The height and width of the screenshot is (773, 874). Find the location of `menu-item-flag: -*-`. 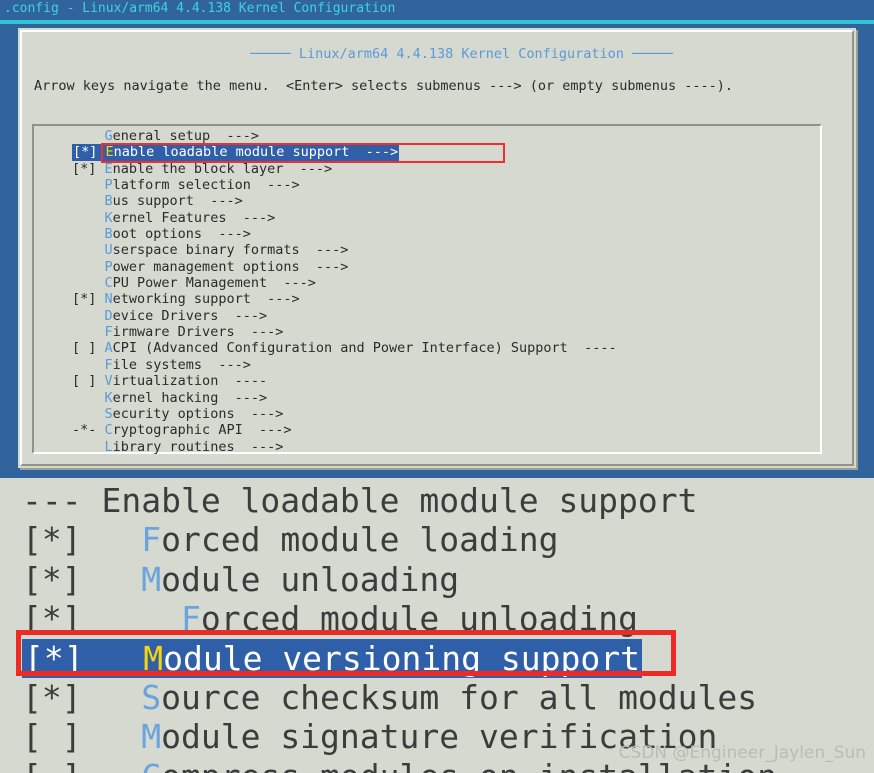

menu-item-flag: -*- is located at coordinates (88, 430).